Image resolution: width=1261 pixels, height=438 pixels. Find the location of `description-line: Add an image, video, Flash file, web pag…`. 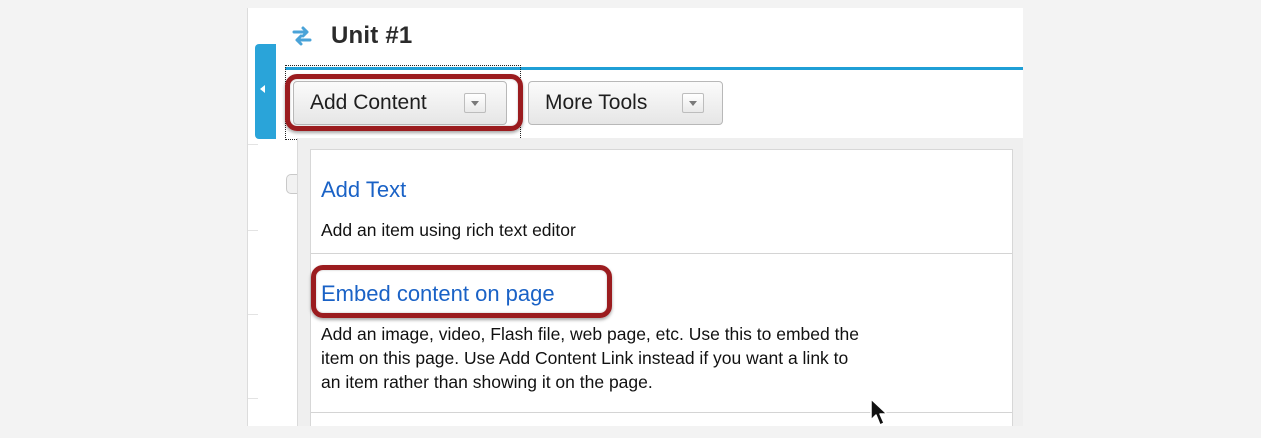

description-line: Add an image, video, Flash file, web pag… is located at coordinates (590, 334).